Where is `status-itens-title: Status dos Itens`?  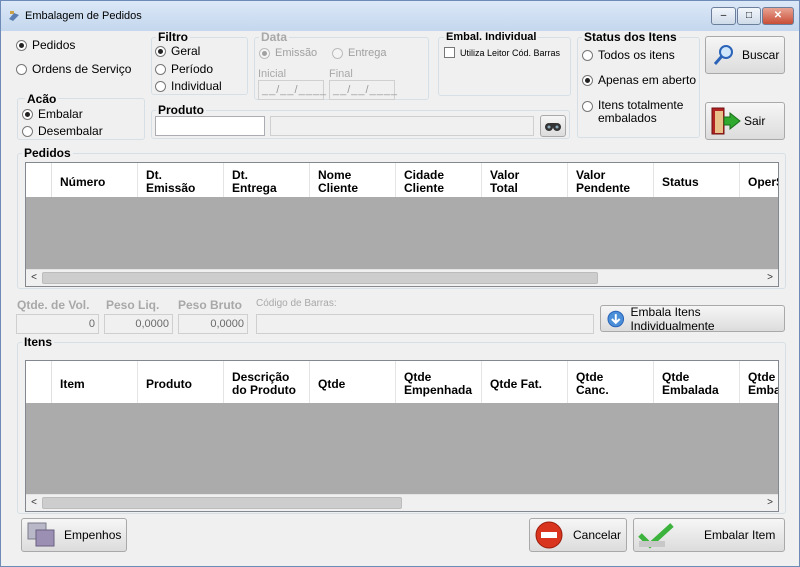 status-itens-title: Status dos Itens is located at coordinates (630, 37).